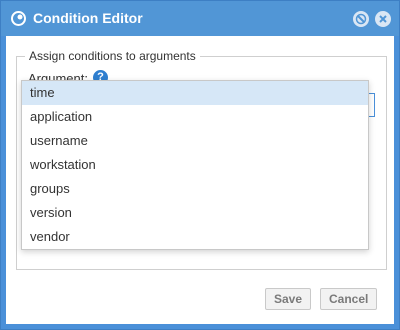 This screenshot has width=400, height=330. I want to click on close-button, so click(383, 19).